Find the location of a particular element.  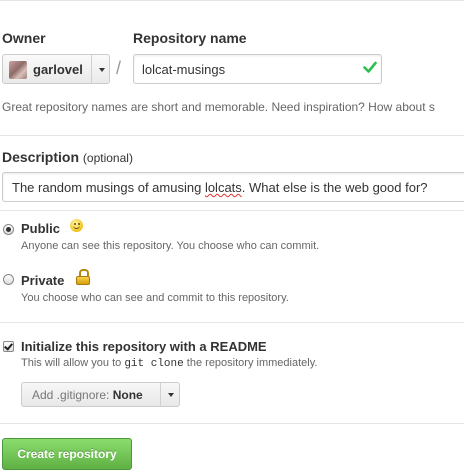

gitignore-select-divider is located at coordinates (160, 394).